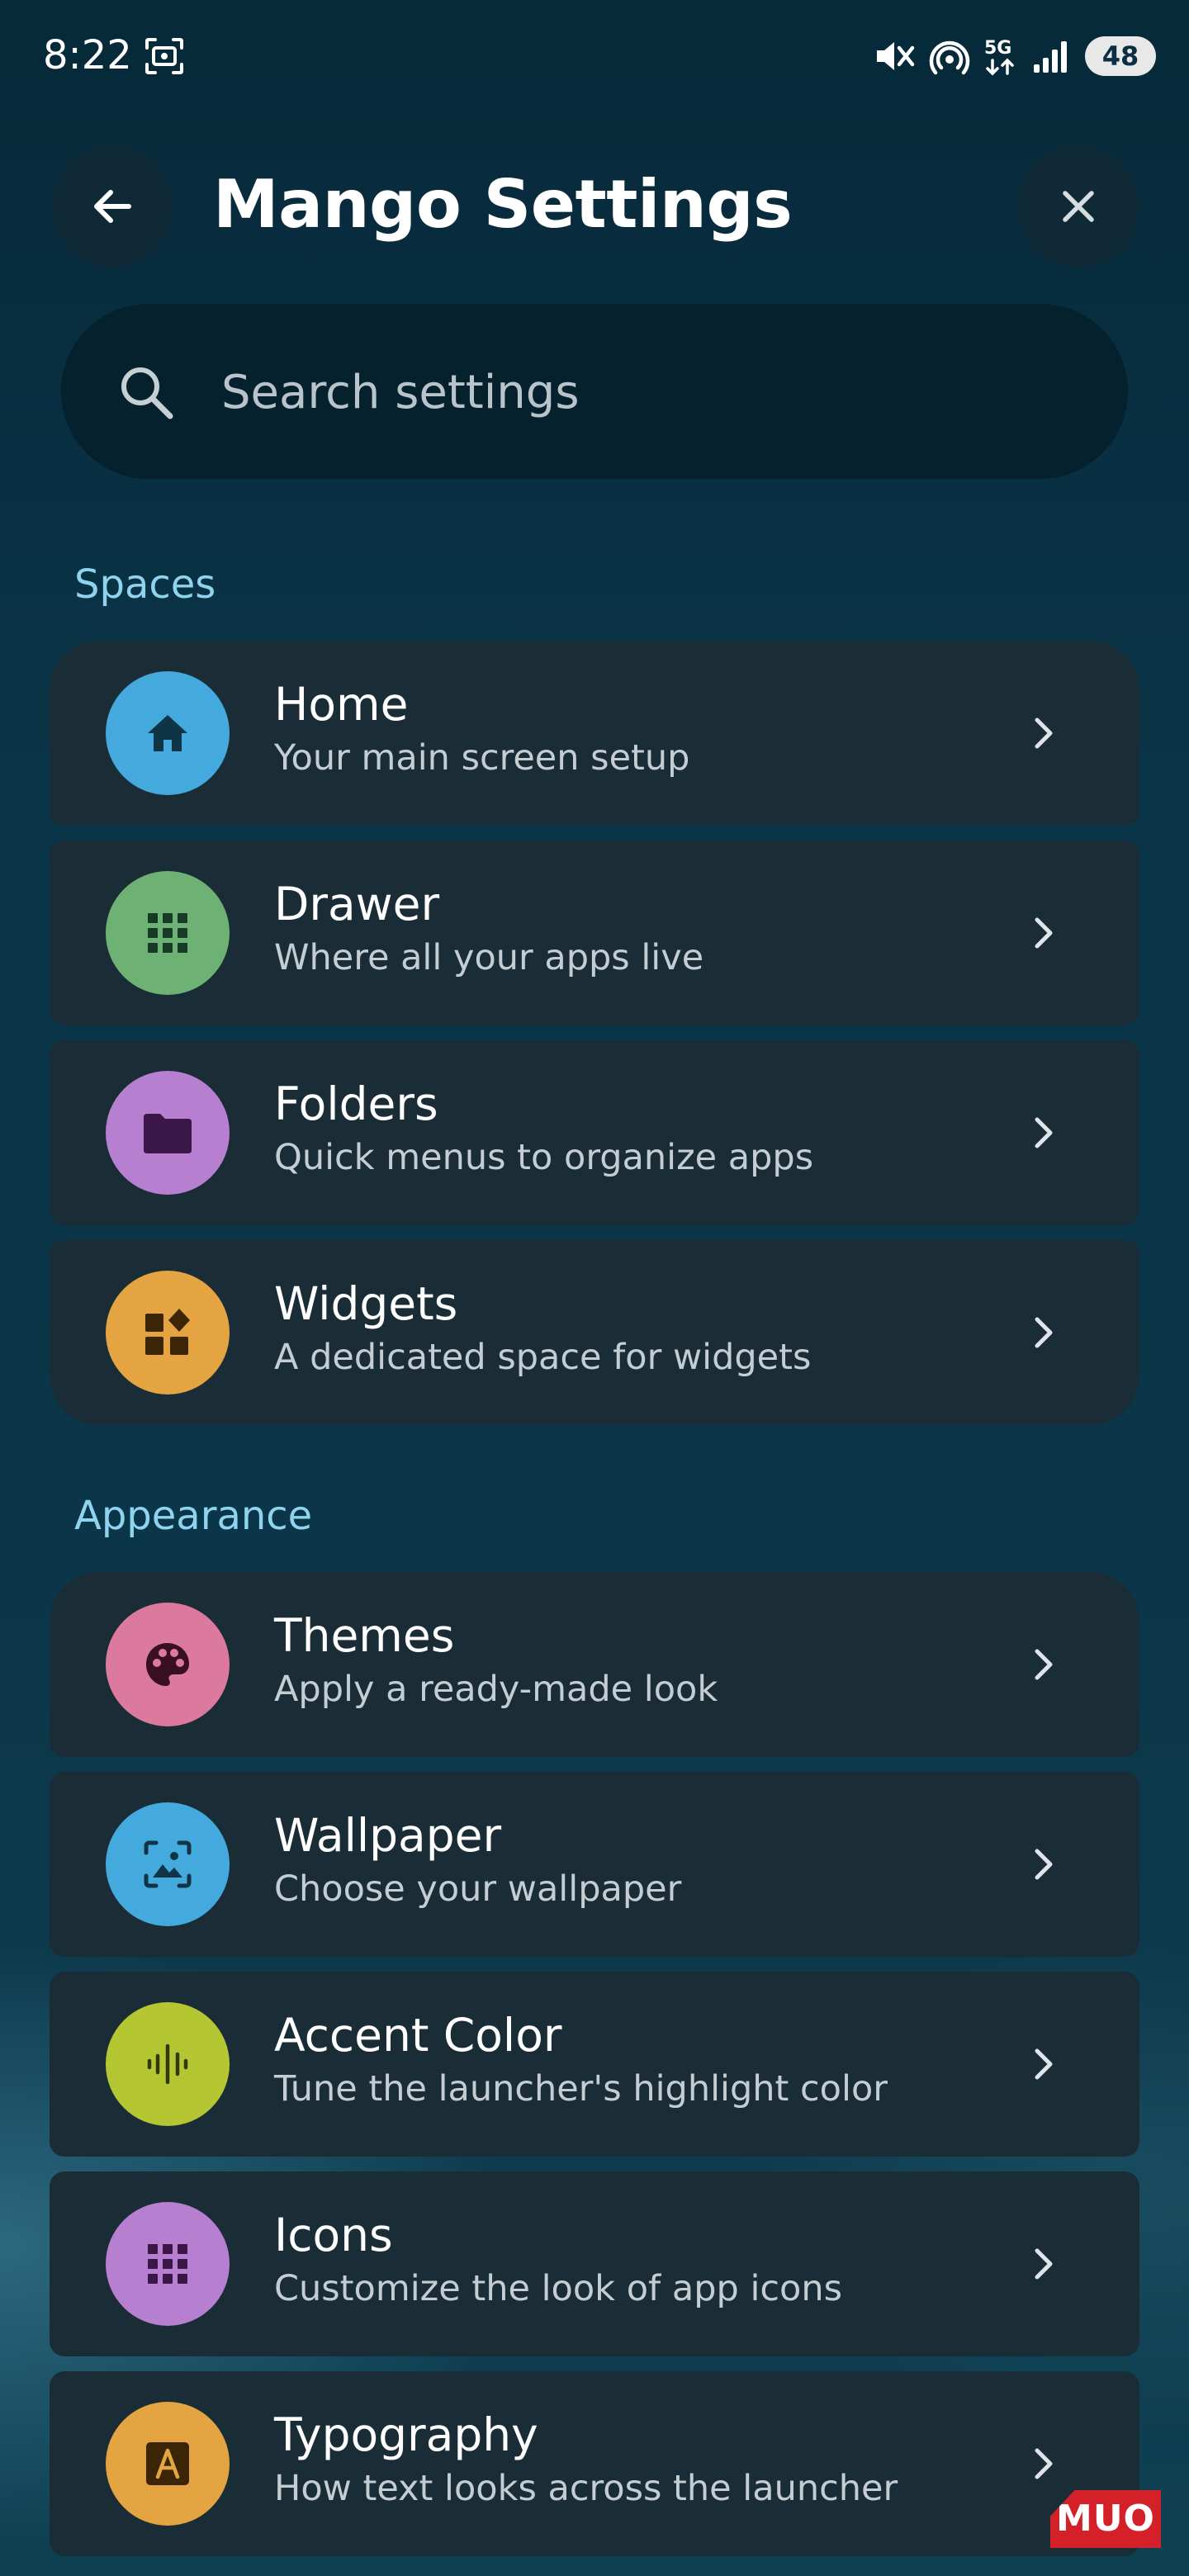 The width and height of the screenshot is (1189, 2576). I want to click on item-subtitle: Your main screen setup, so click(482, 758).